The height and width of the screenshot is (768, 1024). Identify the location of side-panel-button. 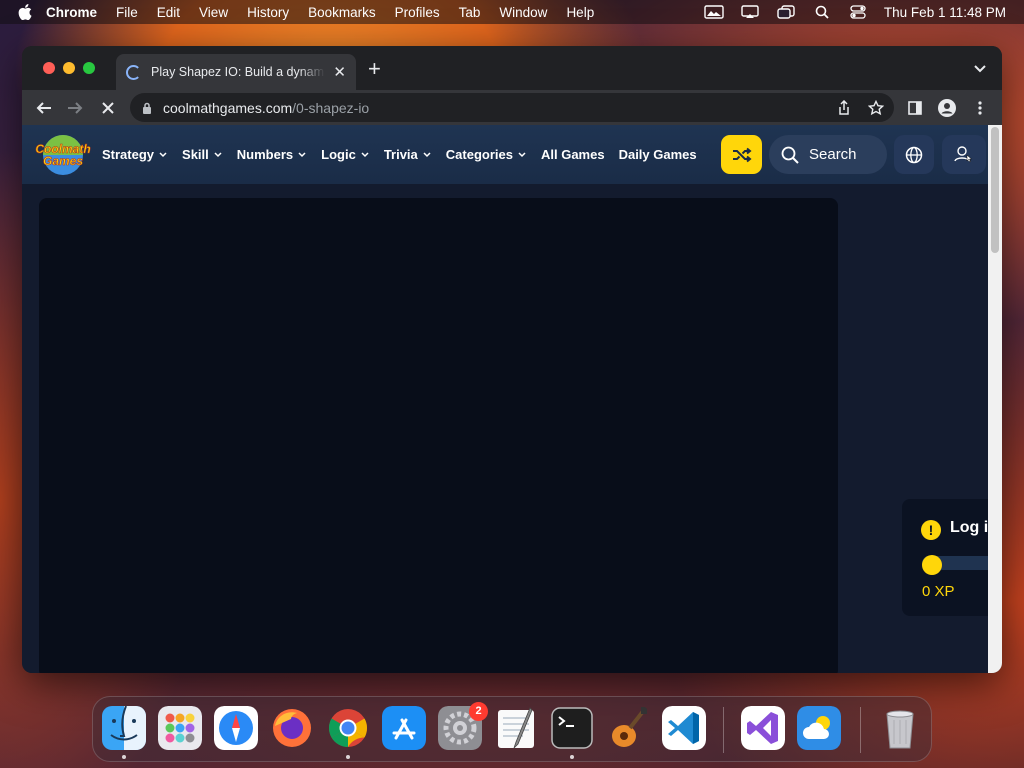
(915, 108).